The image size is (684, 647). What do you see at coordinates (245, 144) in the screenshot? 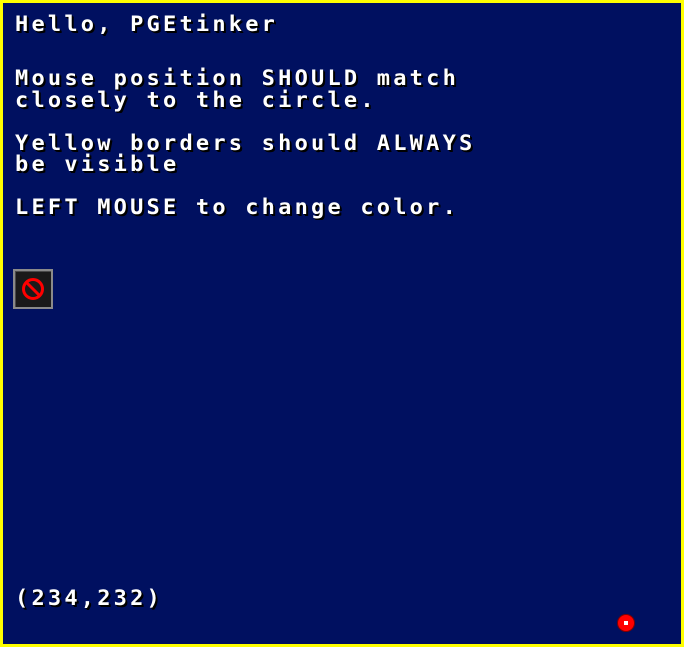
I see `border-note-line-1: Yellow borders should ALWAYS` at bounding box center [245, 144].